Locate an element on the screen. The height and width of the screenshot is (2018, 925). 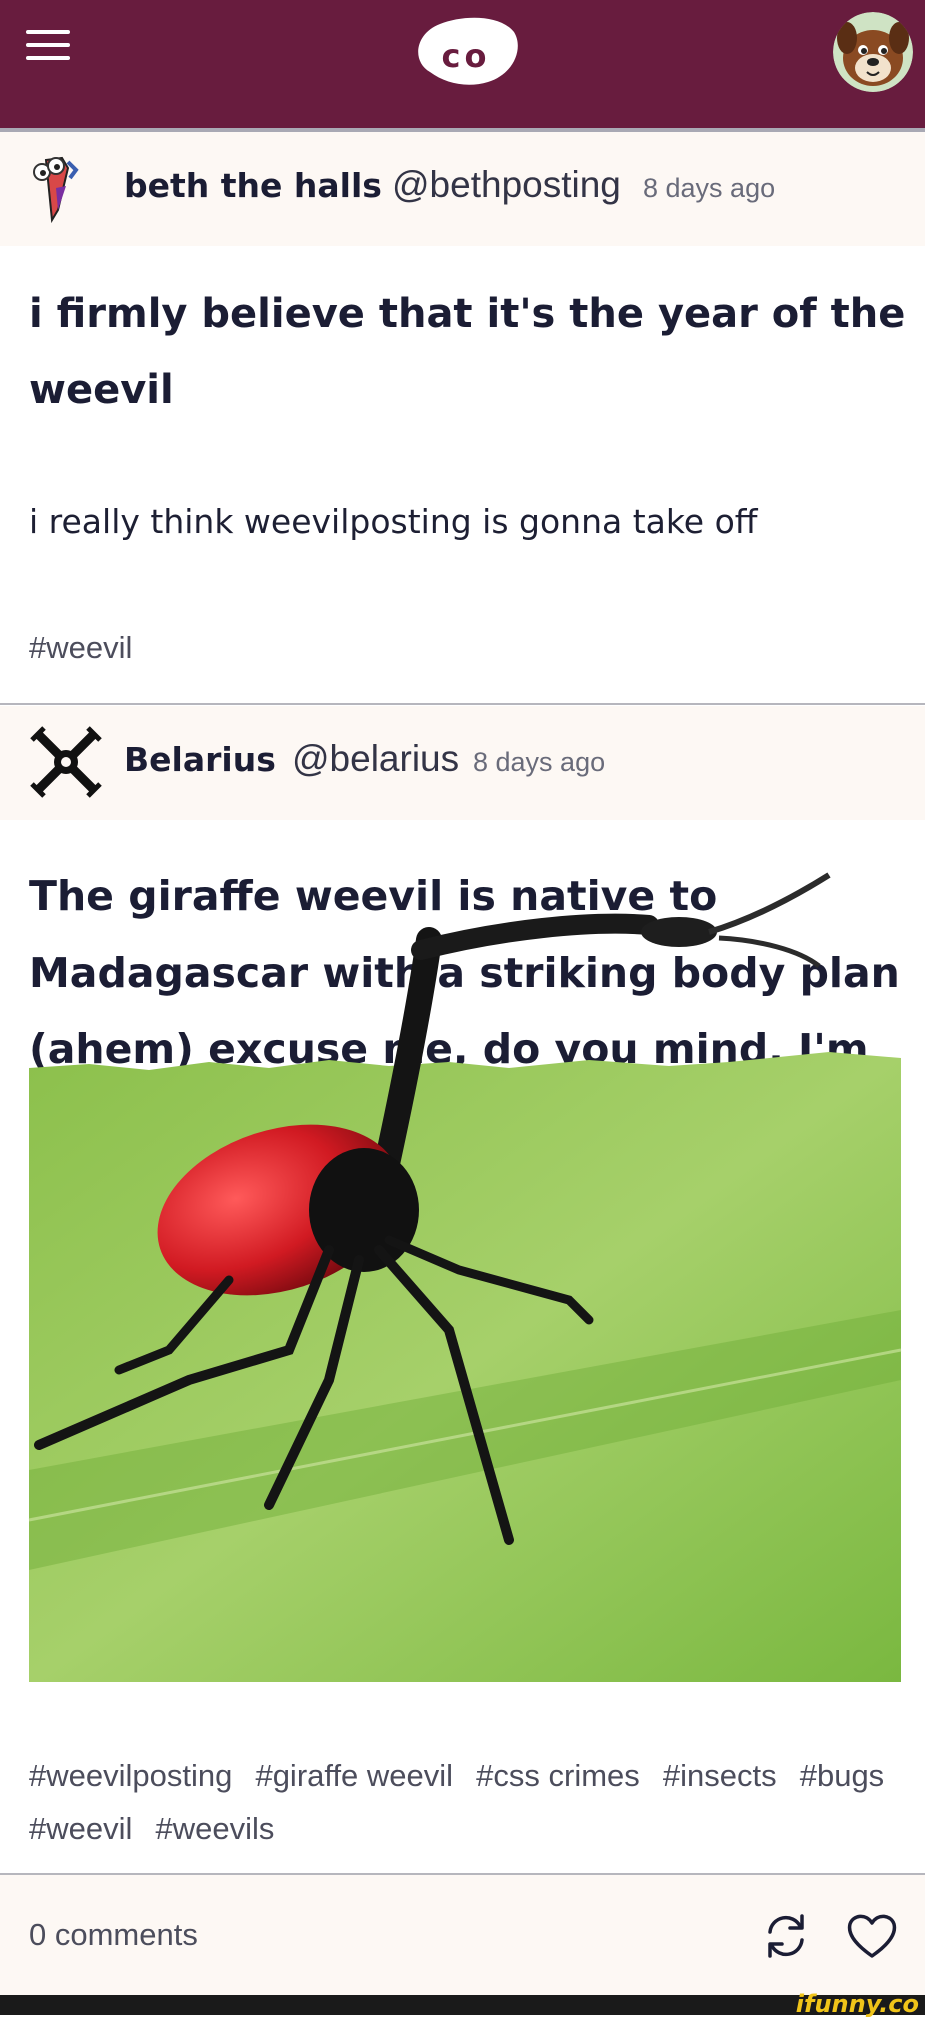
crossed-x-avatar-icon is located at coordinates (66, 762).